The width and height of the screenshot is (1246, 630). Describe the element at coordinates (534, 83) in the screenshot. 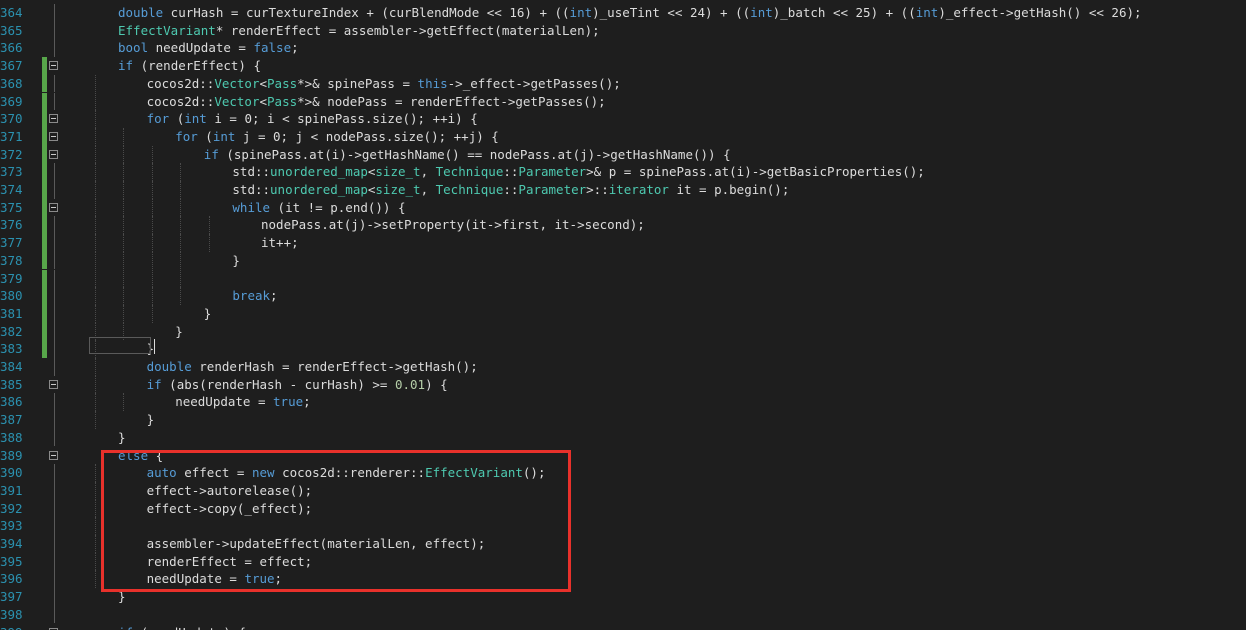

I see `code-token: ->_effect->getPasses();` at that location.